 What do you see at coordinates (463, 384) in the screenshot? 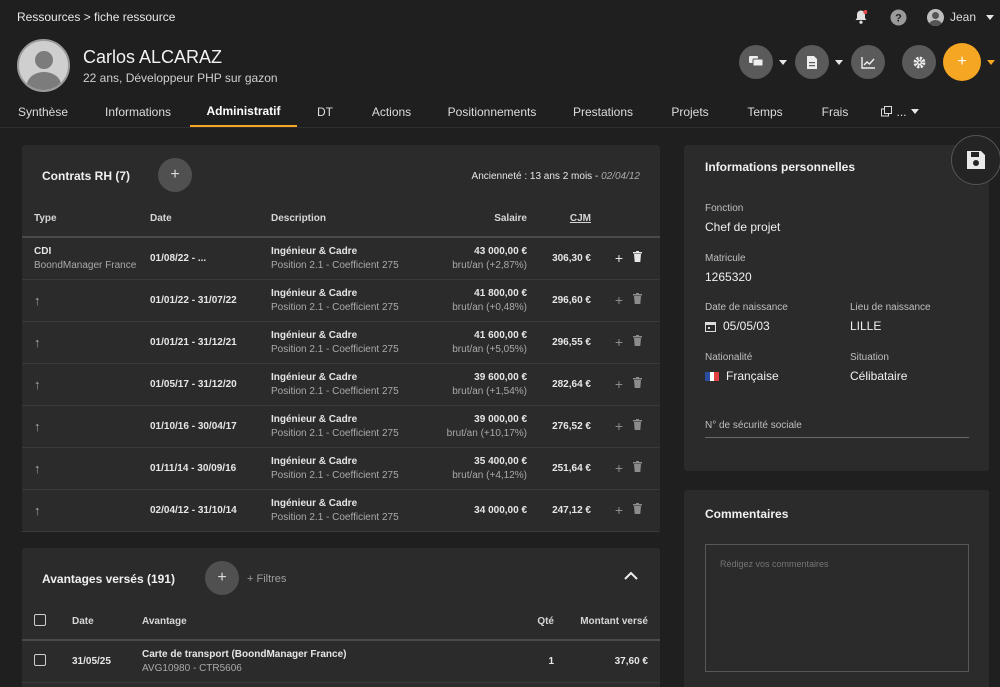
I see `contract-salary: 39 600,00 € brut/an (+1,54%)` at bounding box center [463, 384].